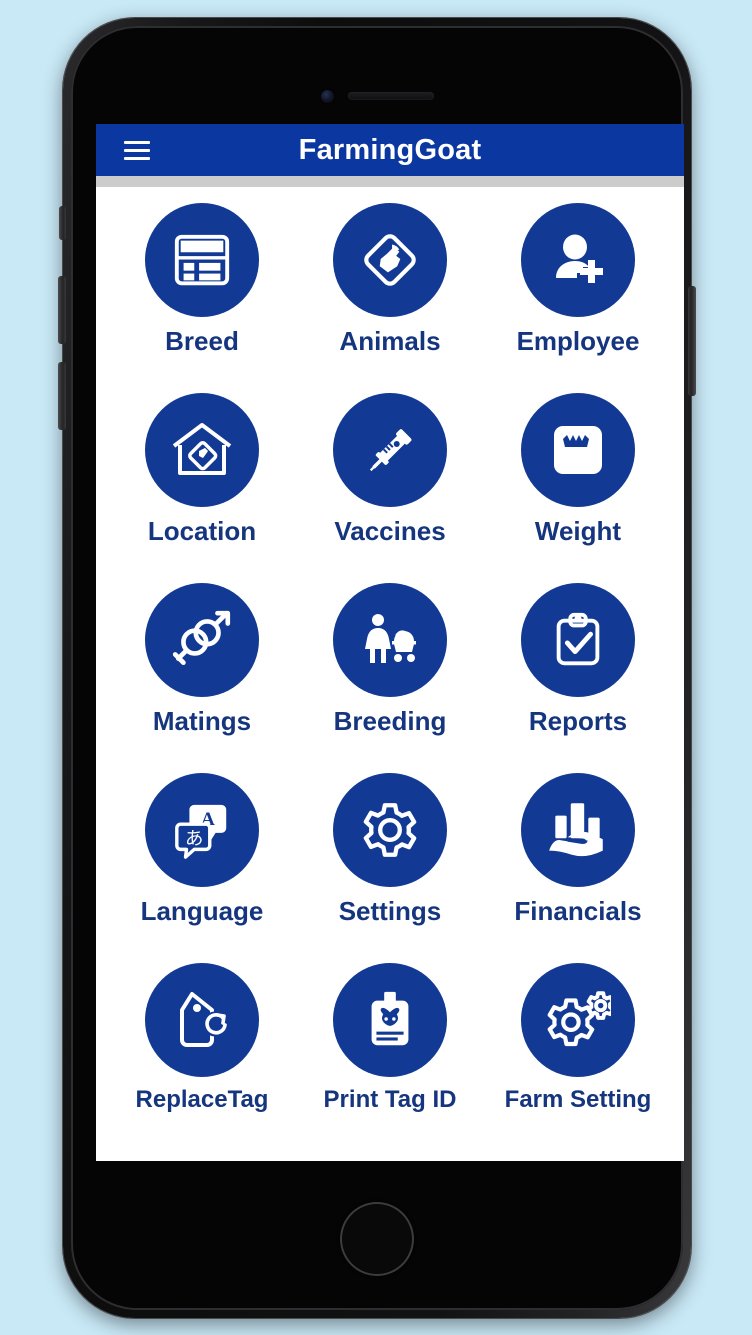 This screenshot has height=1335, width=752. I want to click on tag-refresh-icon, so click(202, 1020).